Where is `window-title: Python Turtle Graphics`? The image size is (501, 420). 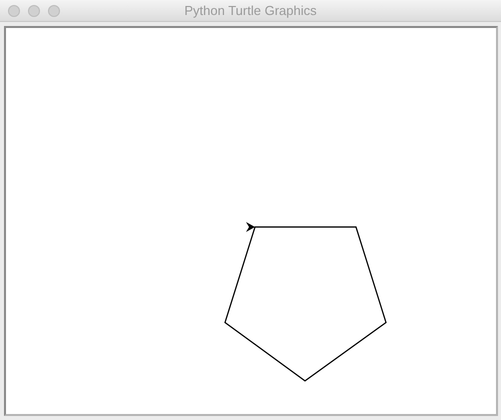
window-title: Python Turtle Graphics is located at coordinates (250, 10).